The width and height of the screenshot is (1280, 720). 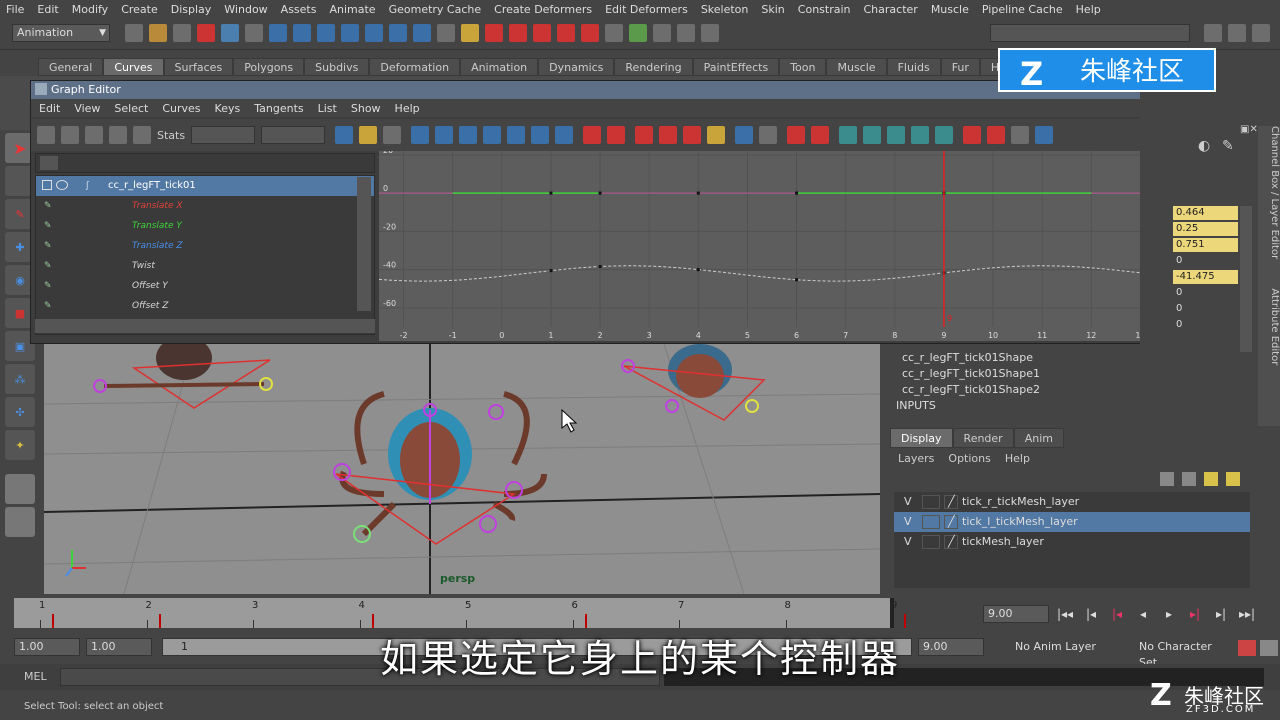 I want to click on curve-filter-icon, so click(x=920, y=135).